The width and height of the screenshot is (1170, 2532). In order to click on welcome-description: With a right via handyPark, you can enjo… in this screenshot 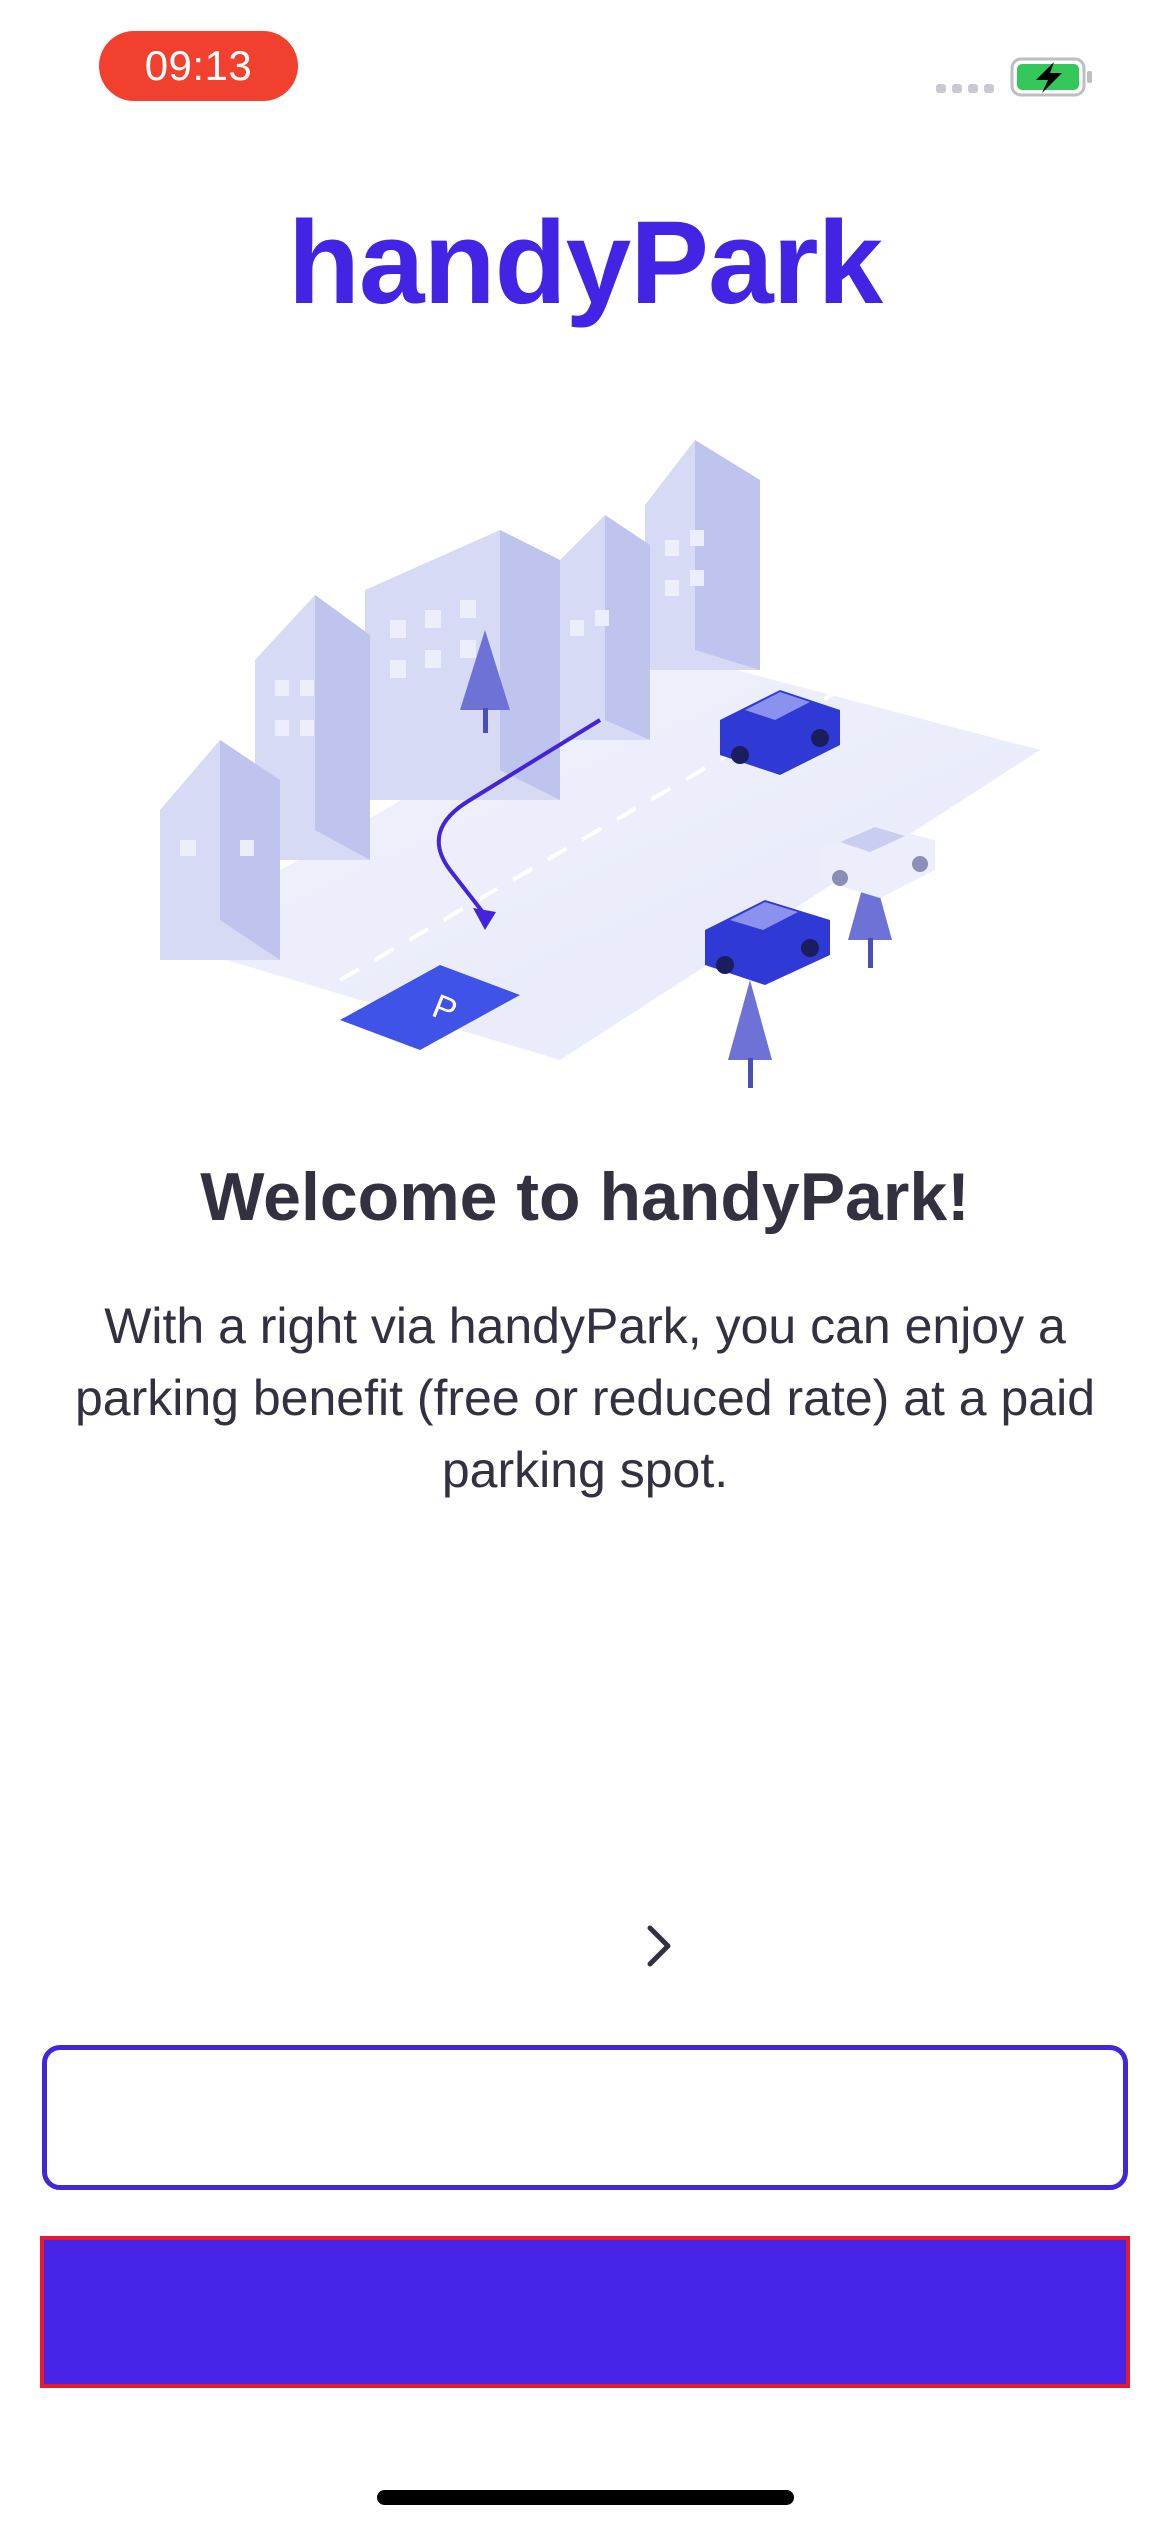, I will do `click(585, 1398)`.